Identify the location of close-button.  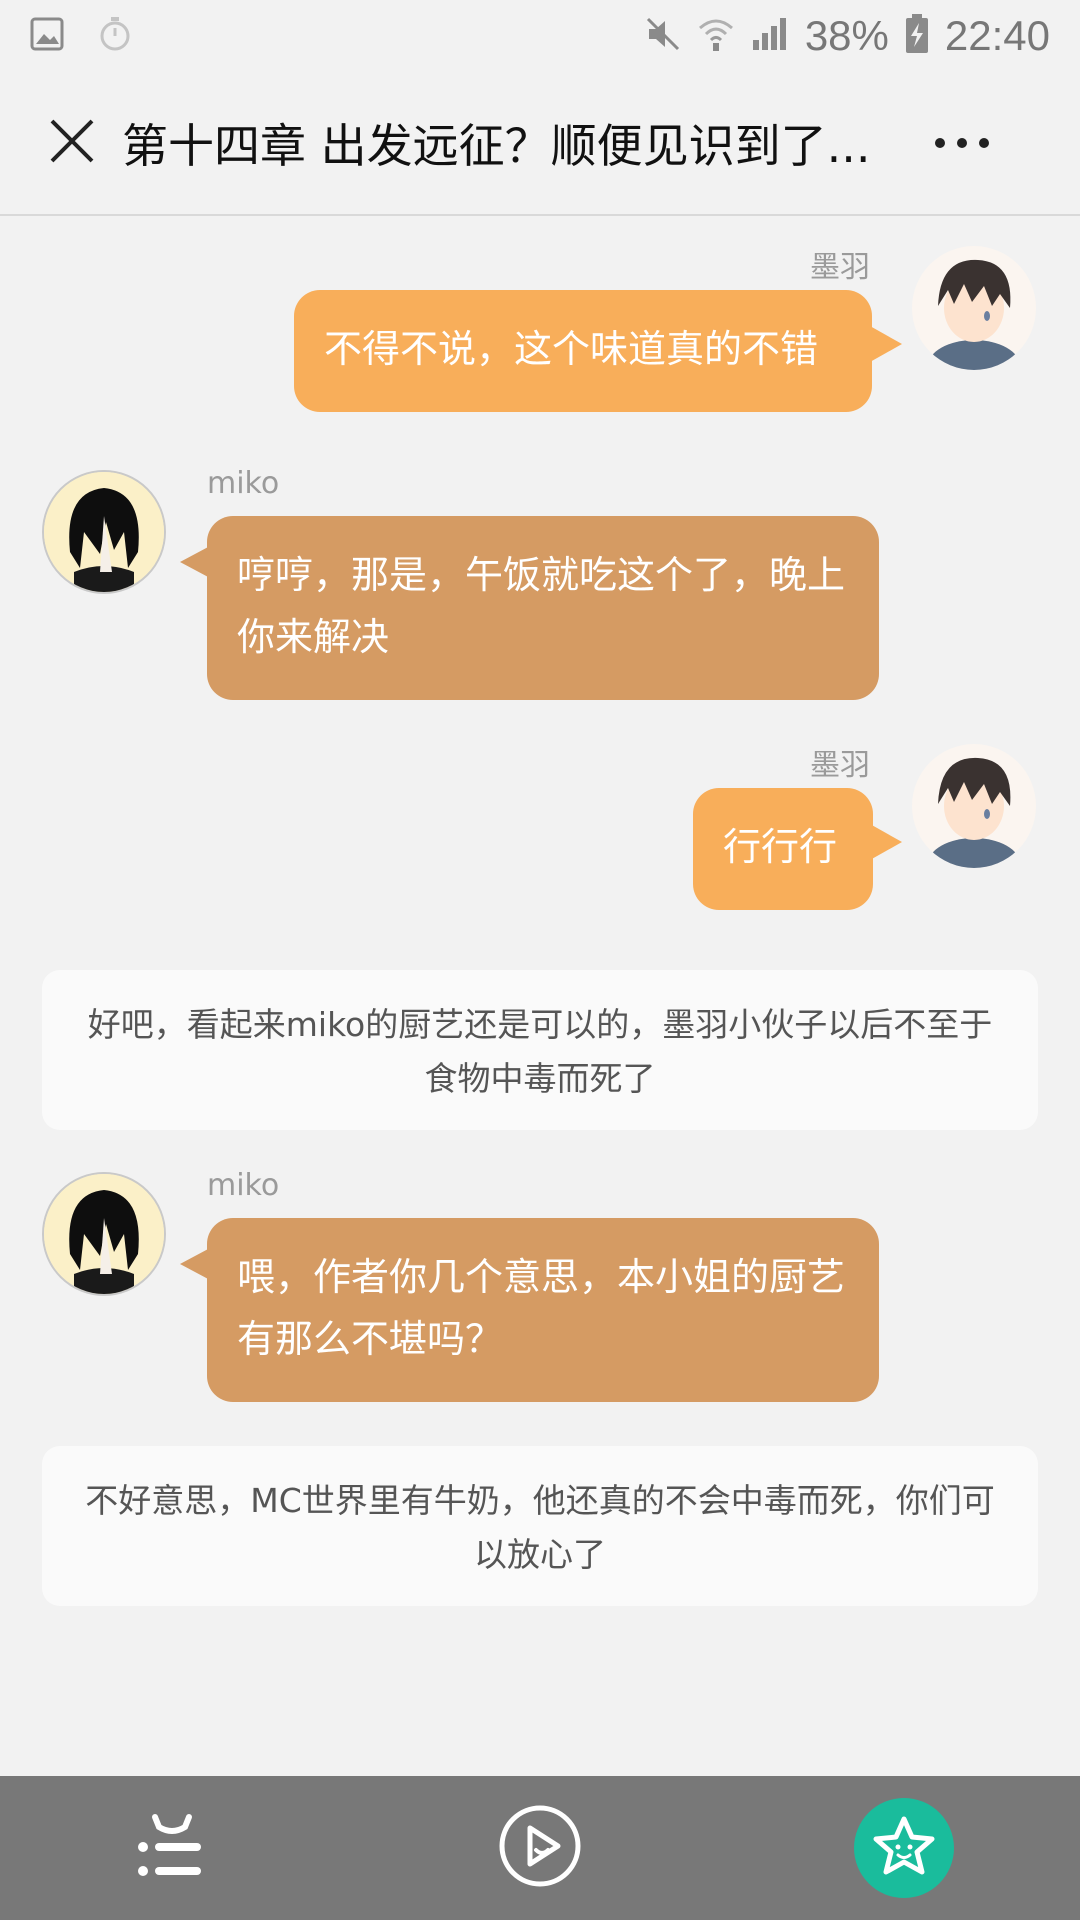
(72, 143).